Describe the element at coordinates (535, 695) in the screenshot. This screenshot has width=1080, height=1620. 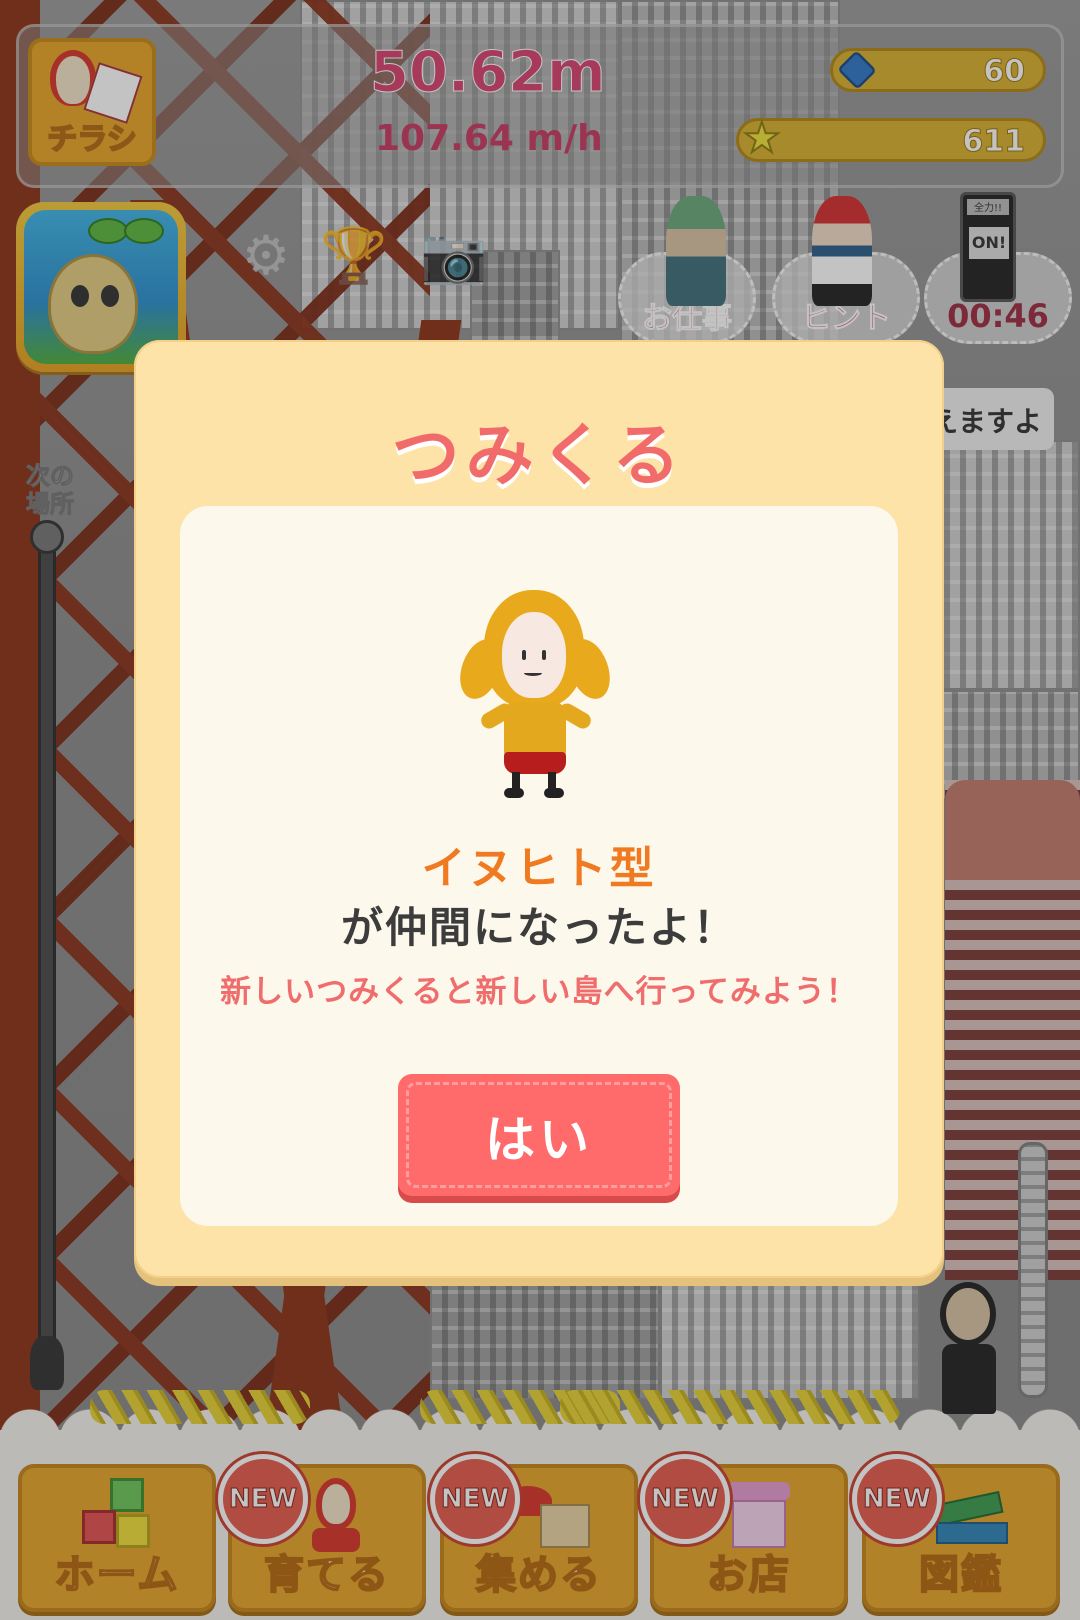
I see `dog-person-character-image` at that location.